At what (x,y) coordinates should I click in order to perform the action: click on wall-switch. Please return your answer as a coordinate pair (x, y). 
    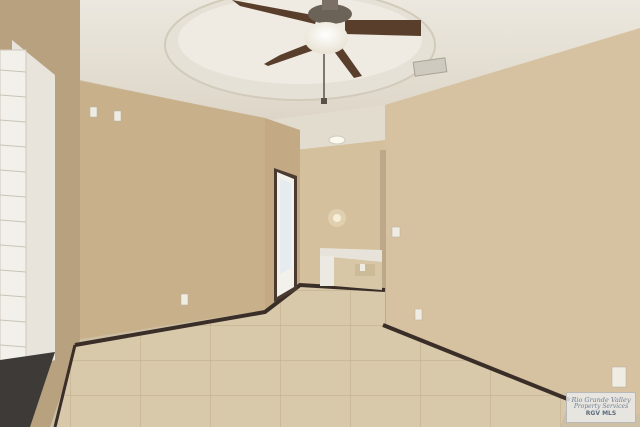
    Looking at the image, I should click on (93, 112).